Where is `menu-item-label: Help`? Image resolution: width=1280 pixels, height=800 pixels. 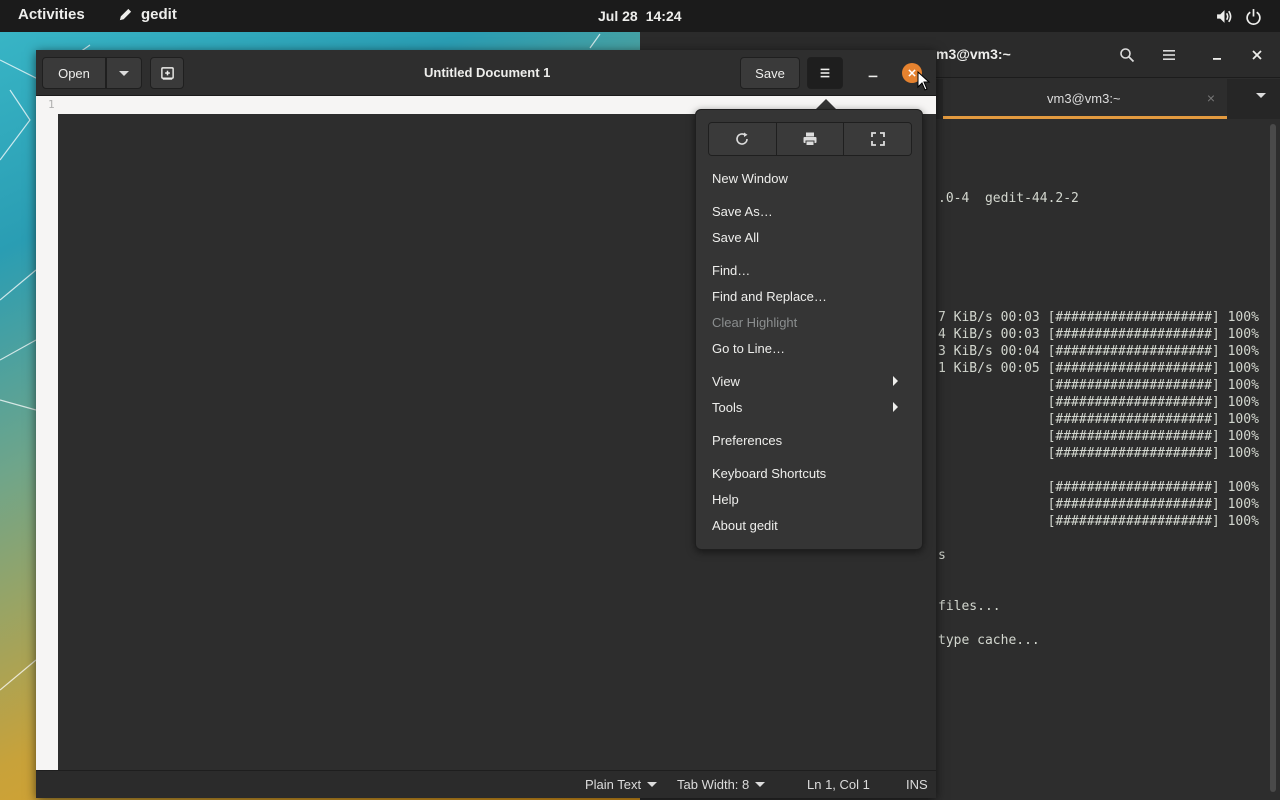
menu-item-label: Help is located at coordinates (725, 499).